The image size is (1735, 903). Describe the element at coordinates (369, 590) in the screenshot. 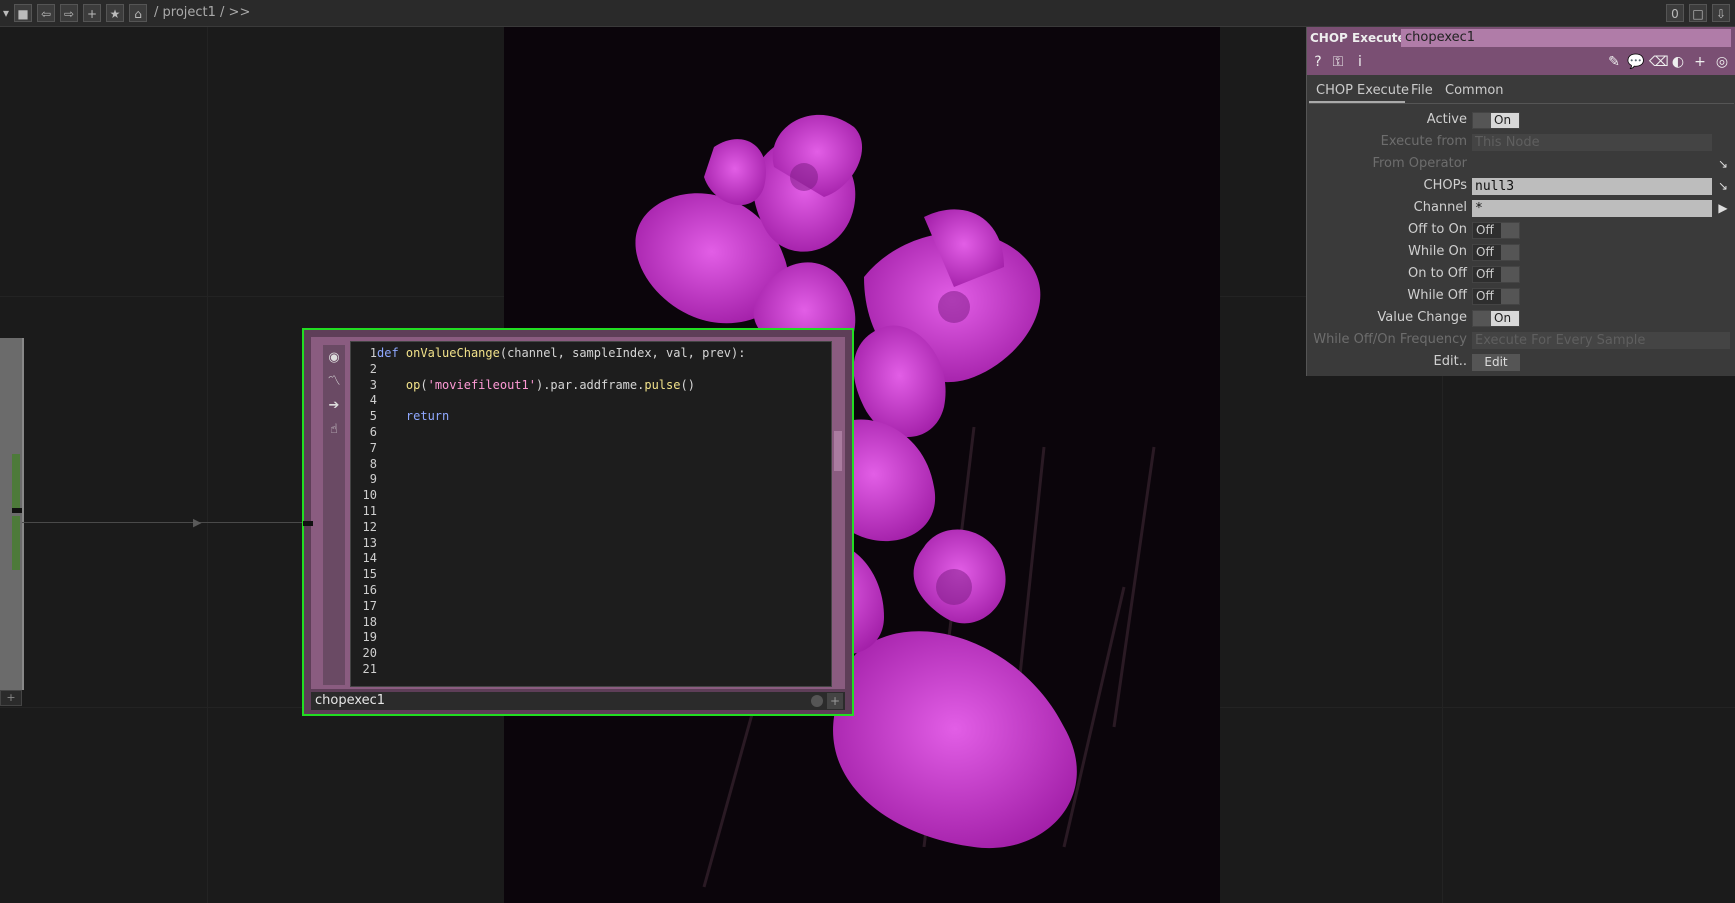

I see `line-number: 16` at that location.